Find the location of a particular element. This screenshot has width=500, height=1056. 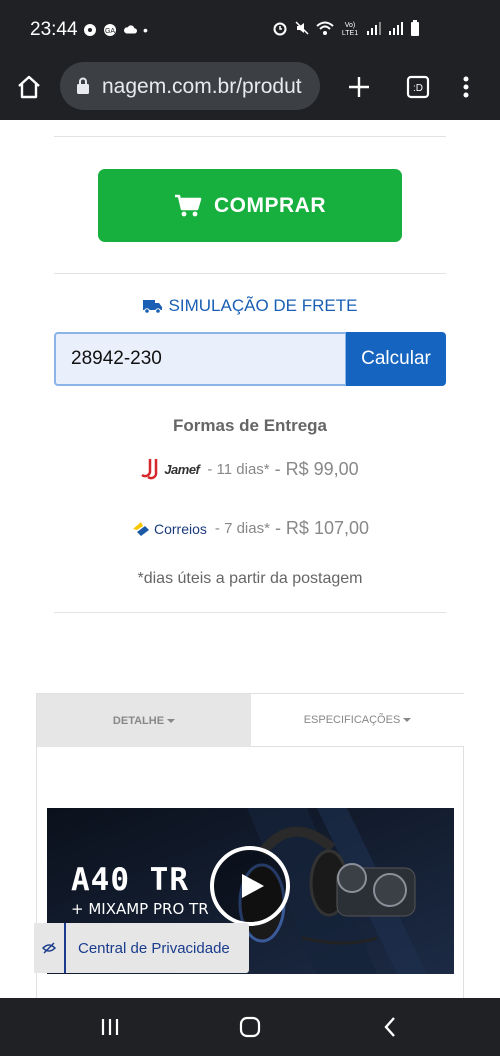

cloud-icon is located at coordinates (130, 29).